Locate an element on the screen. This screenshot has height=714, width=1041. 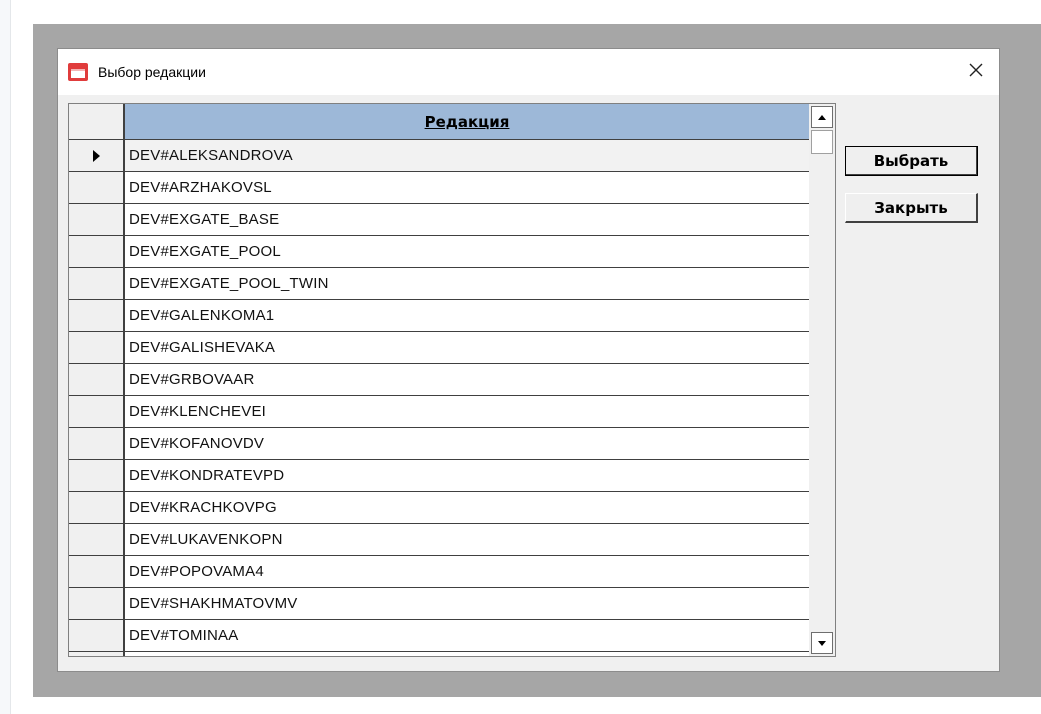
scroll-down-icon is located at coordinates (822, 643).